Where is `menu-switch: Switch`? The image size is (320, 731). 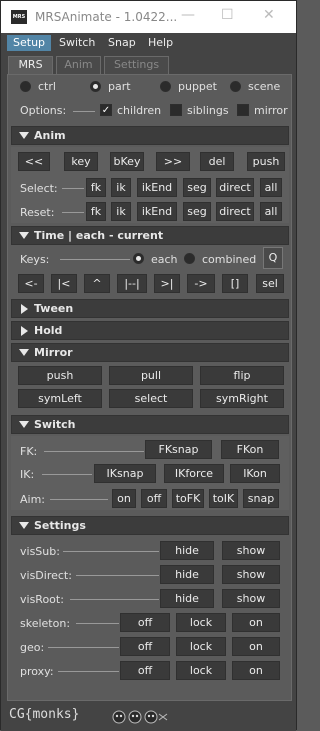
menu-switch: Switch is located at coordinates (77, 43).